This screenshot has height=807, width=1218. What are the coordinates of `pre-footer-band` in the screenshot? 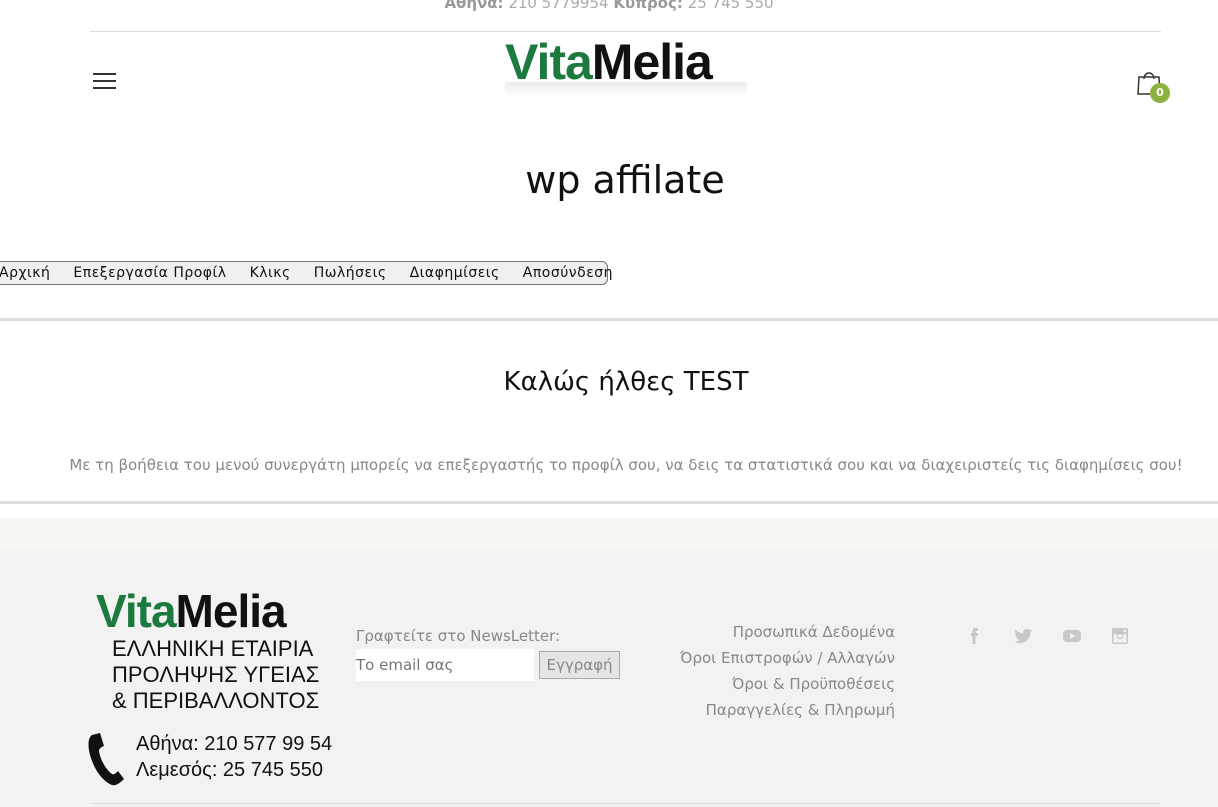 It's located at (609, 534).